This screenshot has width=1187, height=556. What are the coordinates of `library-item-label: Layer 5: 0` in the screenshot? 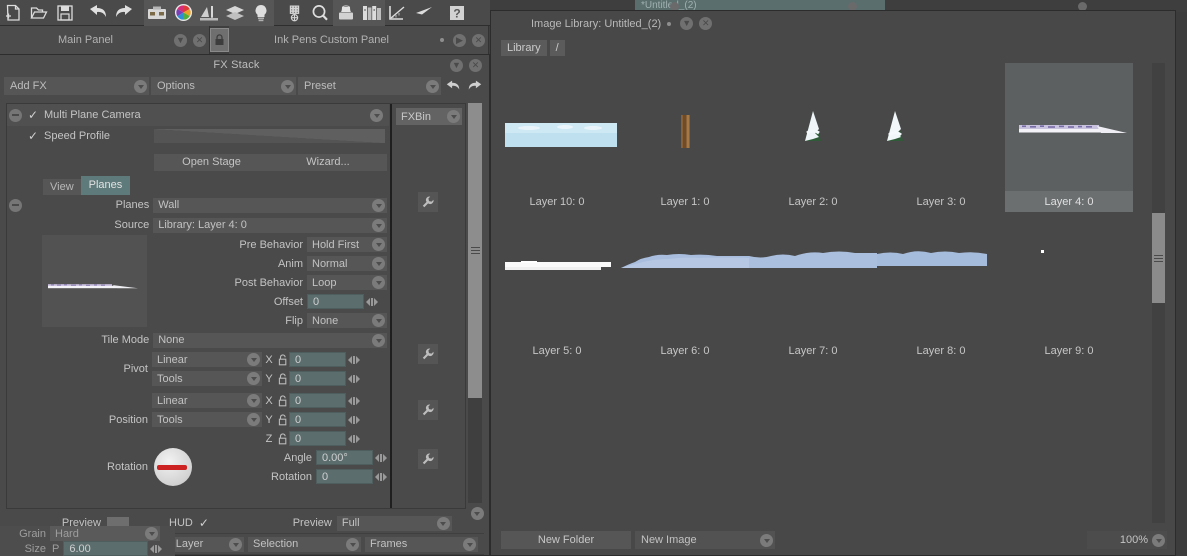 It's located at (557, 350).